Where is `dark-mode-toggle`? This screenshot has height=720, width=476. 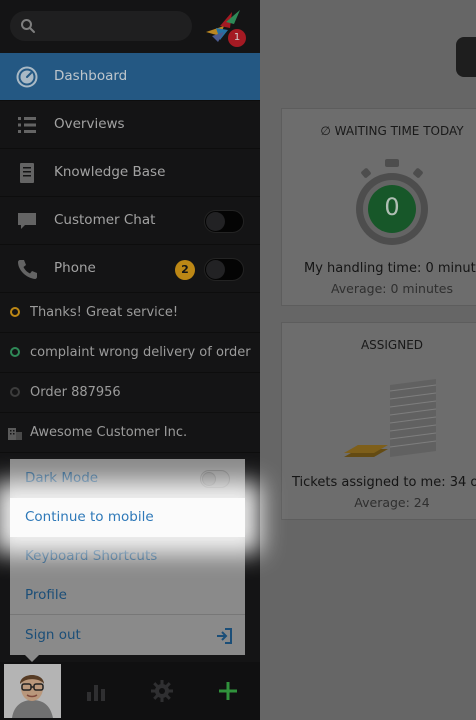
dark-mode-toggle is located at coordinates (215, 479).